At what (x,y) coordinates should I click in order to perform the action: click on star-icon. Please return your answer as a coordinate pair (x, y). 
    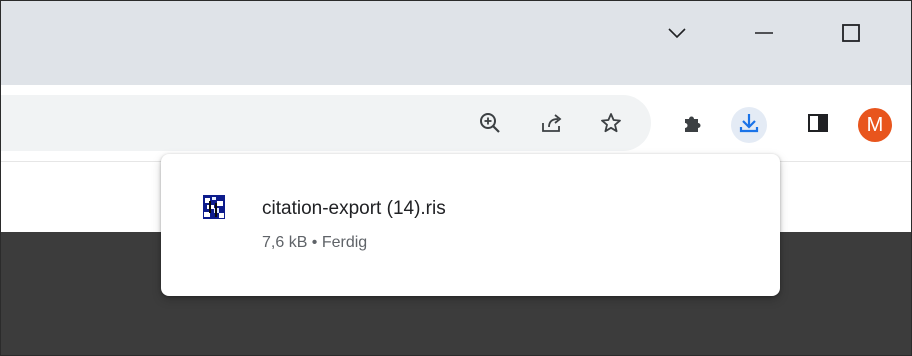
    Looking at the image, I should click on (611, 125).